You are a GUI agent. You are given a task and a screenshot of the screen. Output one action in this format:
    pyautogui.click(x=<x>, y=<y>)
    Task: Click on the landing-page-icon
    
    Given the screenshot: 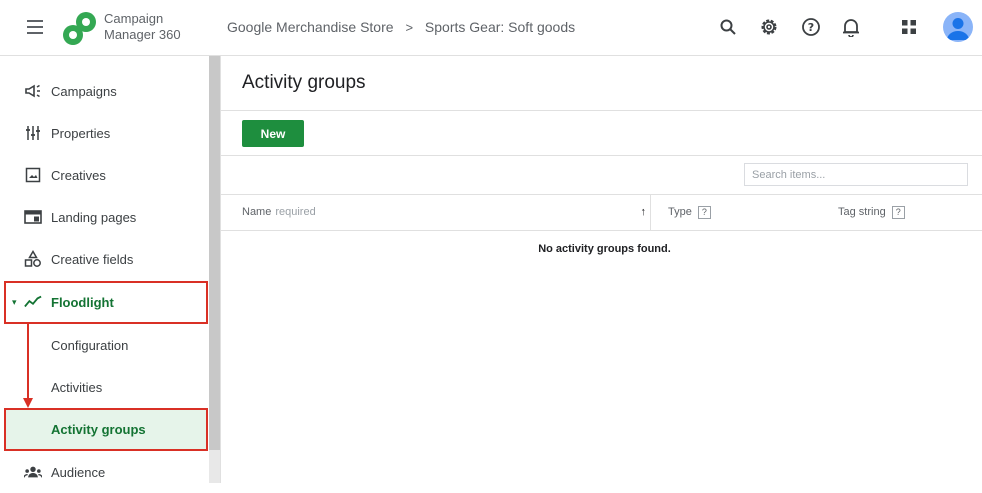 What is the action you would take?
    pyautogui.click(x=33, y=217)
    